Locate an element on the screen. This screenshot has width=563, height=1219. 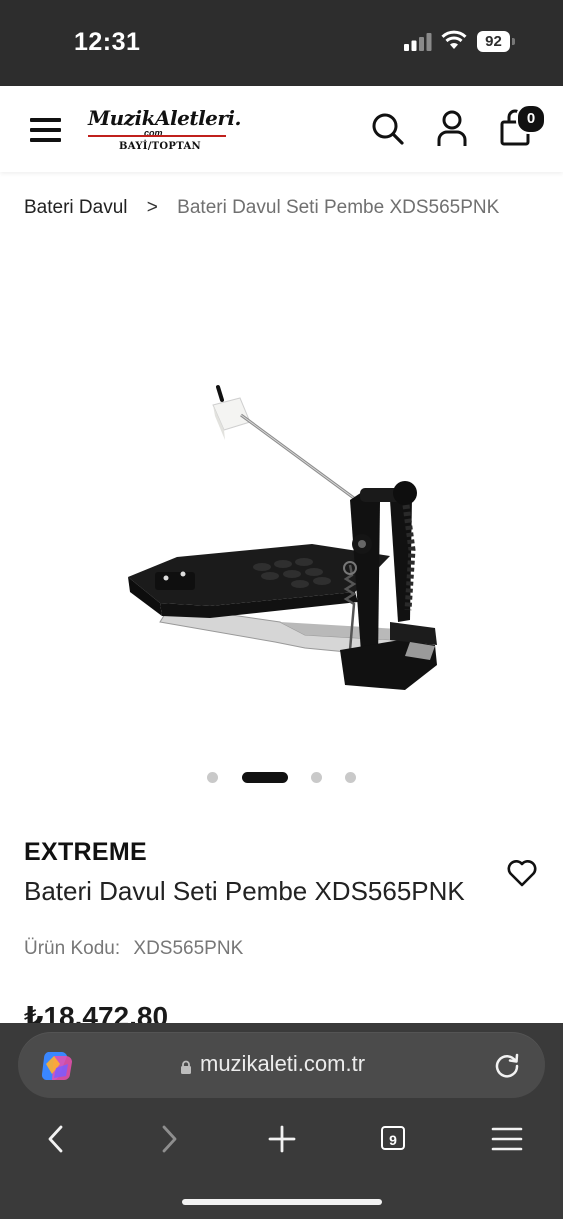
site-logo: MuzikAletleri. com BAYİ/TOPTAN is located at coordinates (164, 132).